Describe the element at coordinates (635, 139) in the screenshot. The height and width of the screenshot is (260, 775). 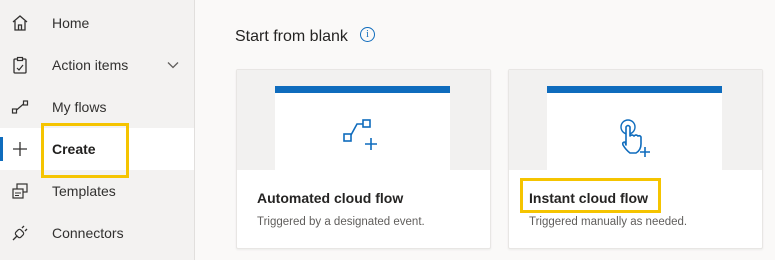
I see `touch-icon` at that location.